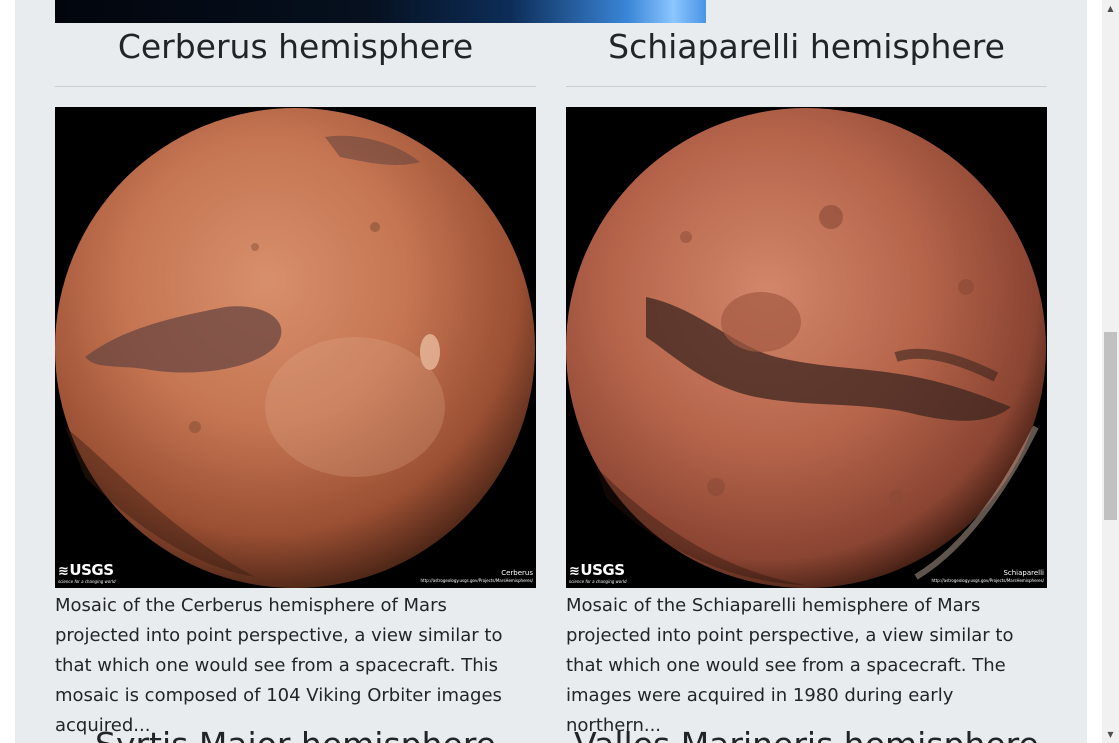  I want to click on hemisphere-title: Schiaparelli hemisphere, so click(806, 46).